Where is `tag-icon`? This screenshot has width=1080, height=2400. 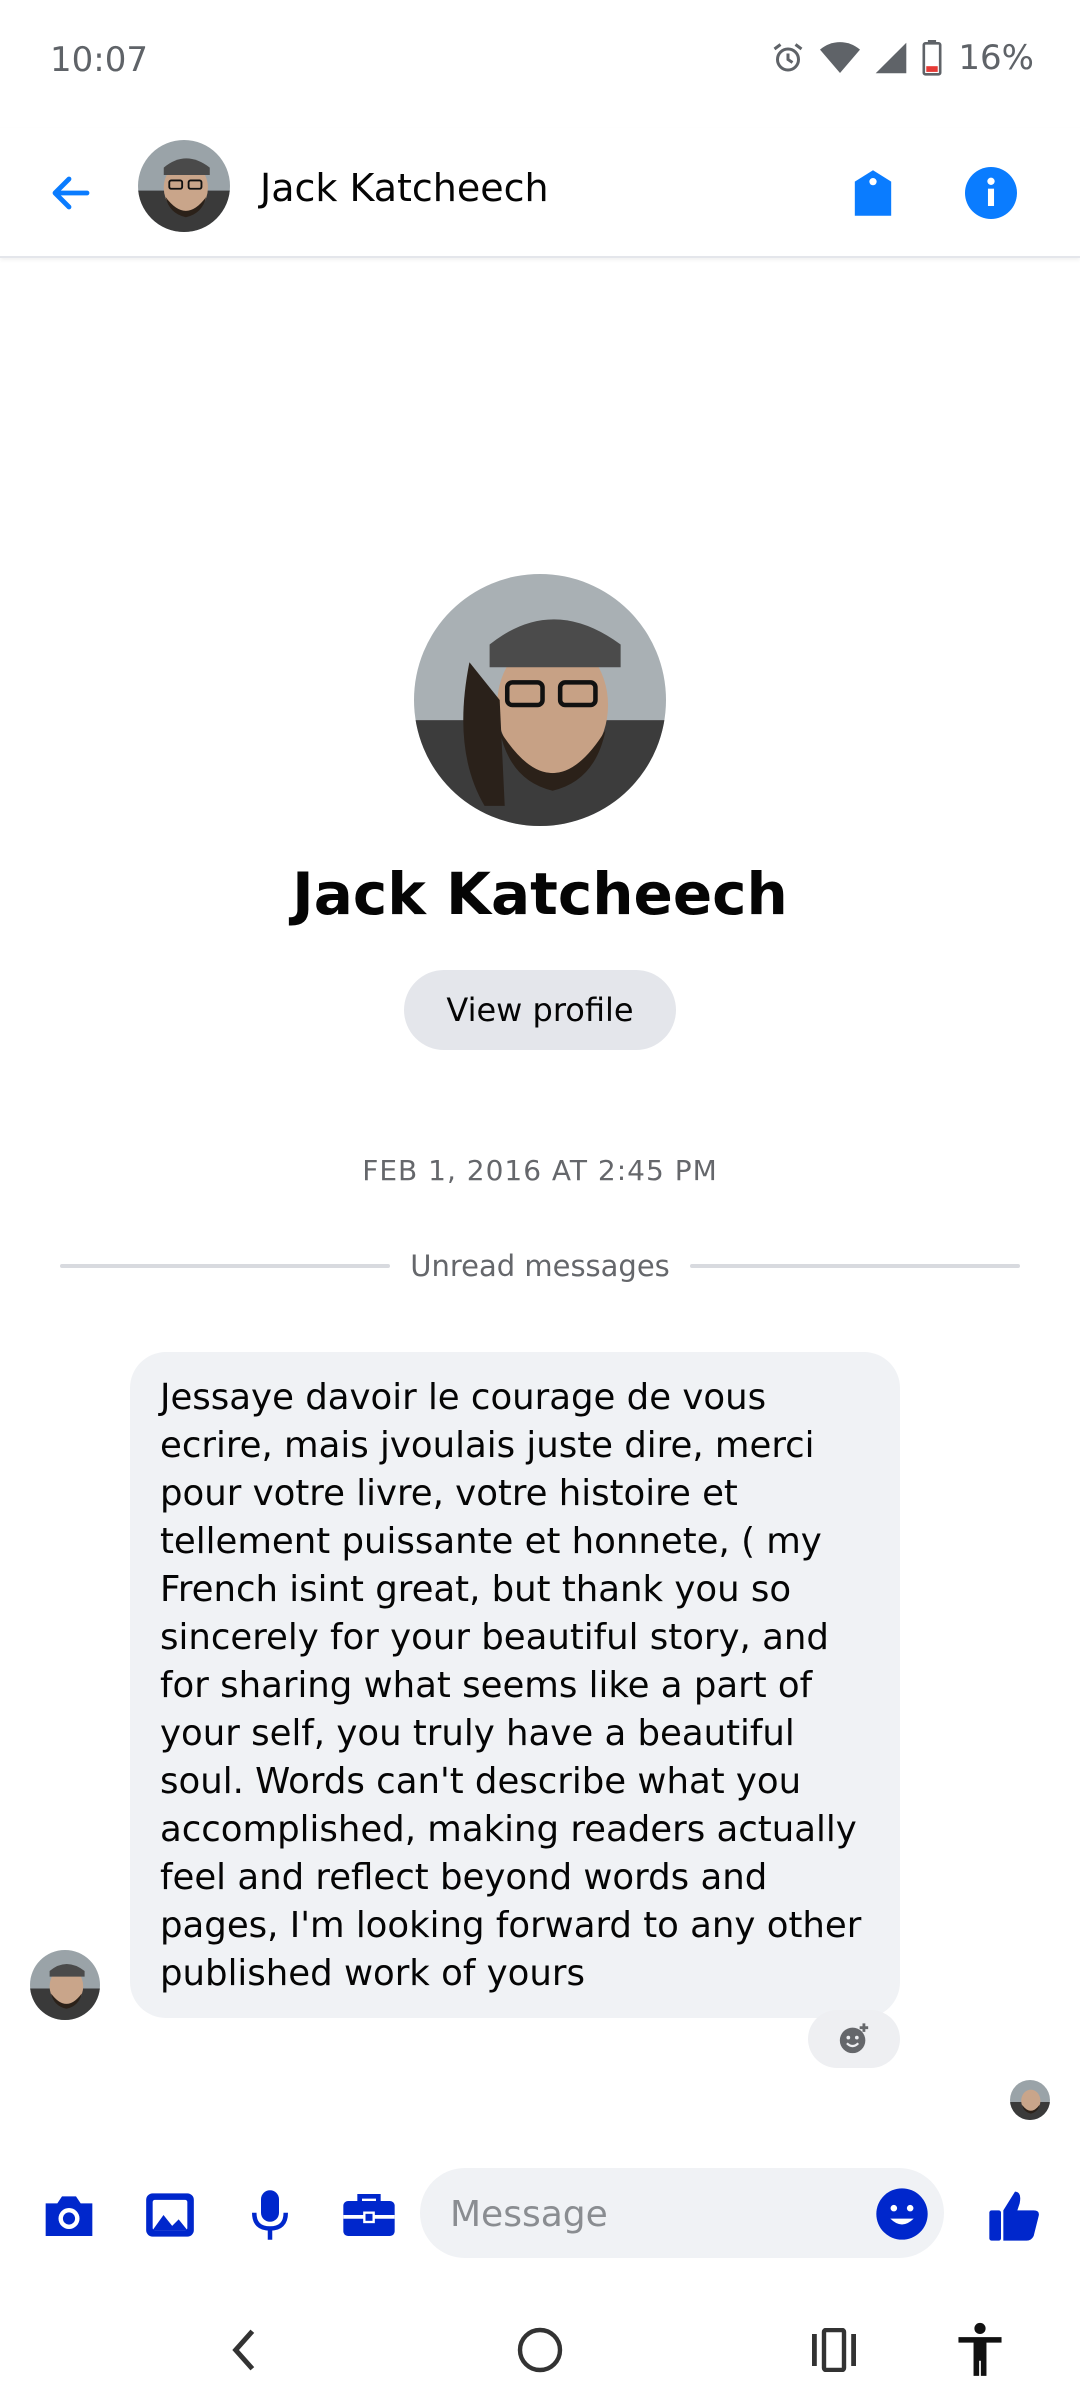 tag-icon is located at coordinates (873, 193).